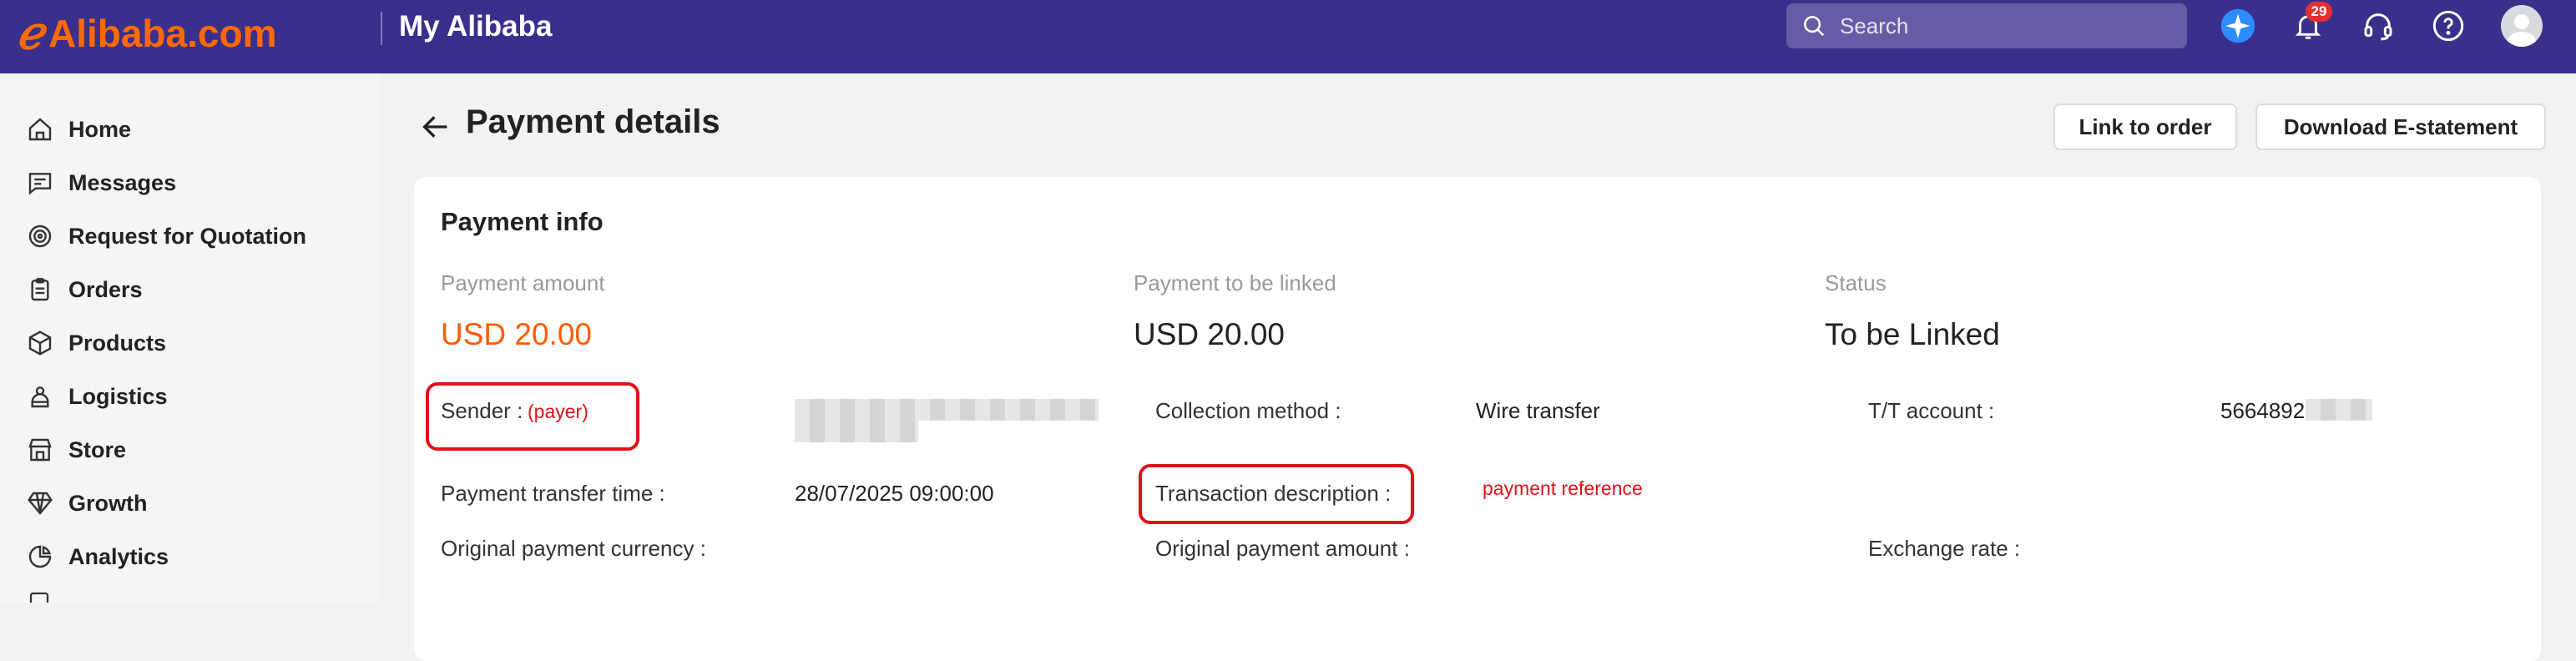 This screenshot has width=2576, height=661. What do you see at coordinates (40, 556) in the screenshot?
I see `analytics-icon` at bounding box center [40, 556].